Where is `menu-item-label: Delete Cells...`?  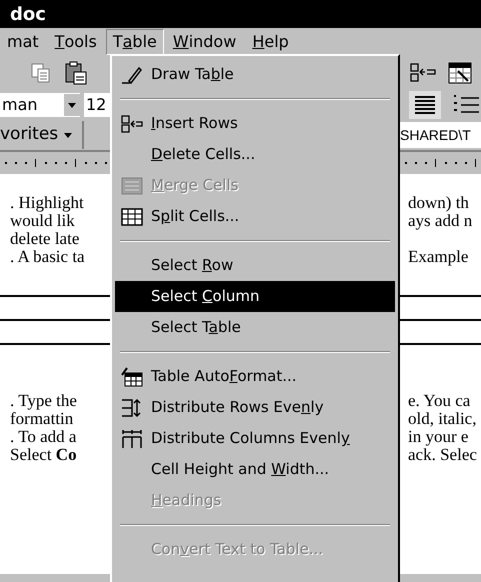 menu-item-label: Delete Cells... is located at coordinates (203, 155).